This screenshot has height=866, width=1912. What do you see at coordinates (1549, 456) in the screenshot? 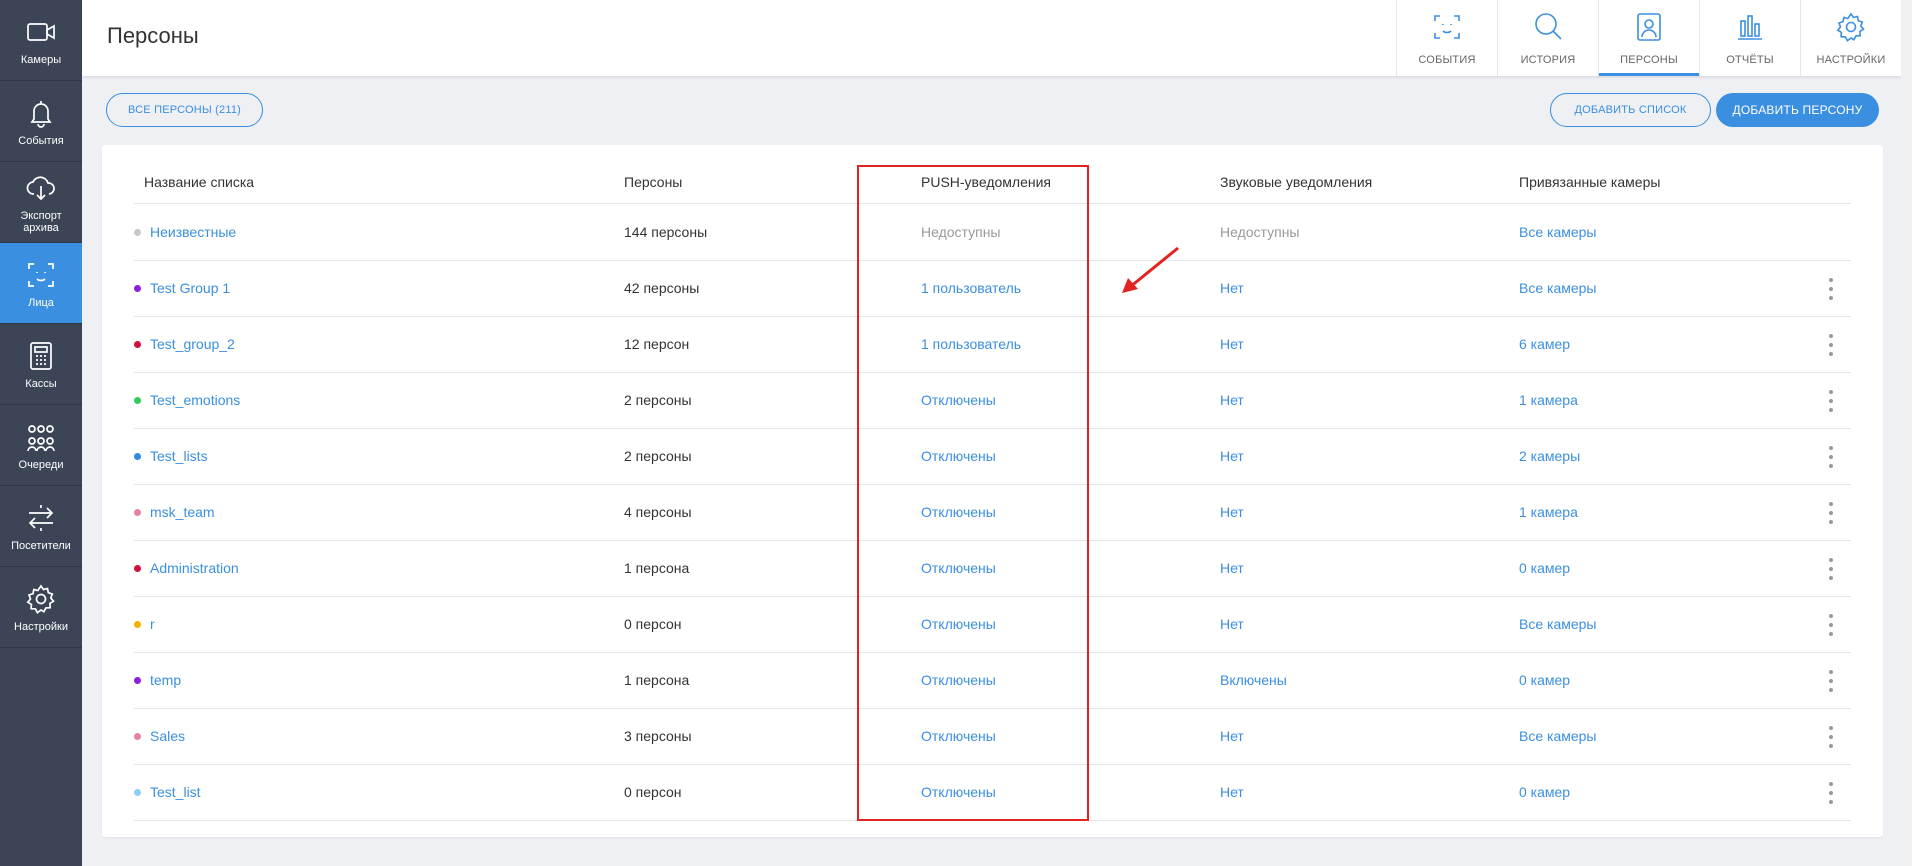
I see `linked-cameras-link: 2 камеры` at bounding box center [1549, 456].